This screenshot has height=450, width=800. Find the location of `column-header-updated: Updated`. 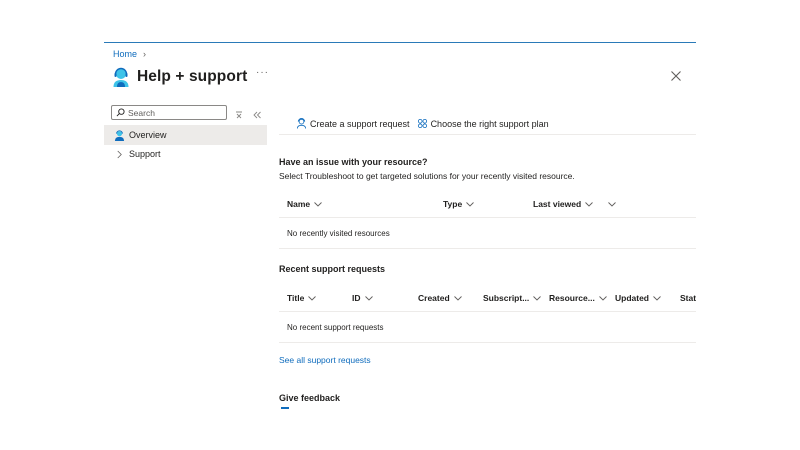

column-header-updated: Updated is located at coordinates (638, 298).